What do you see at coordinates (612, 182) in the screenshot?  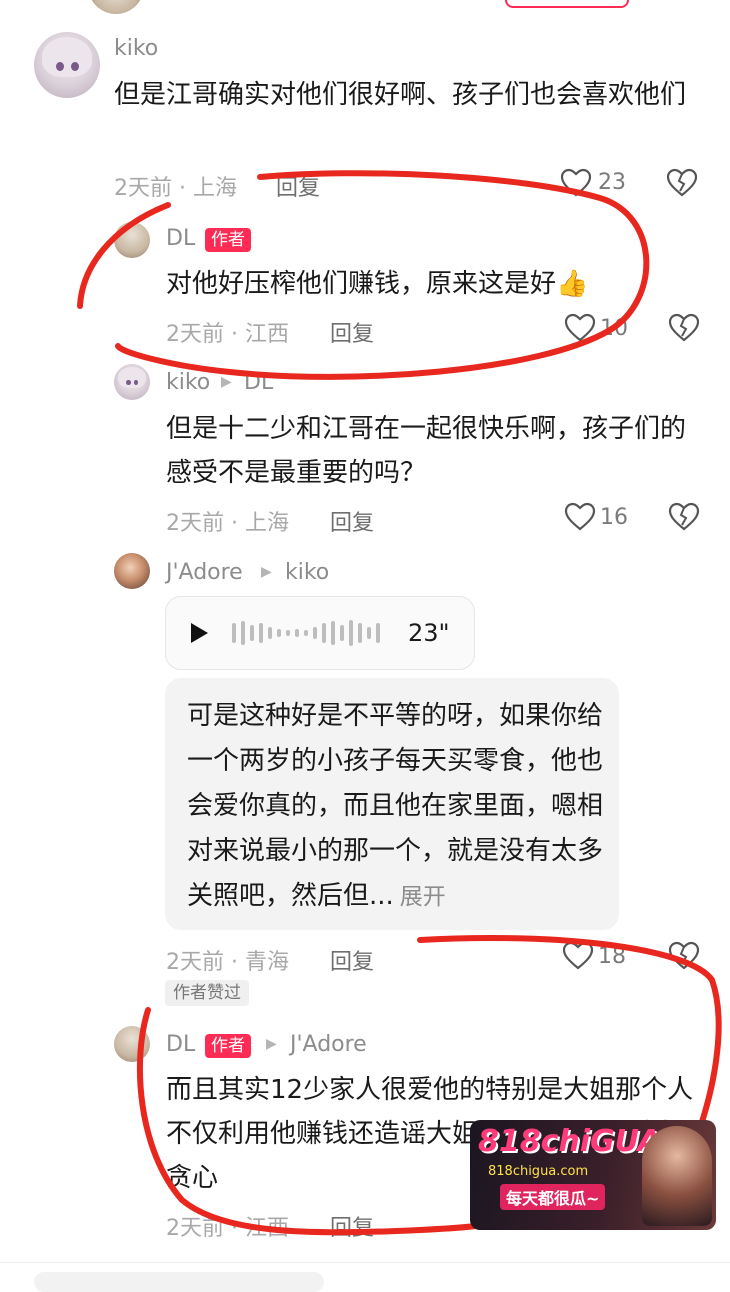 I see `like-count: 23` at bounding box center [612, 182].